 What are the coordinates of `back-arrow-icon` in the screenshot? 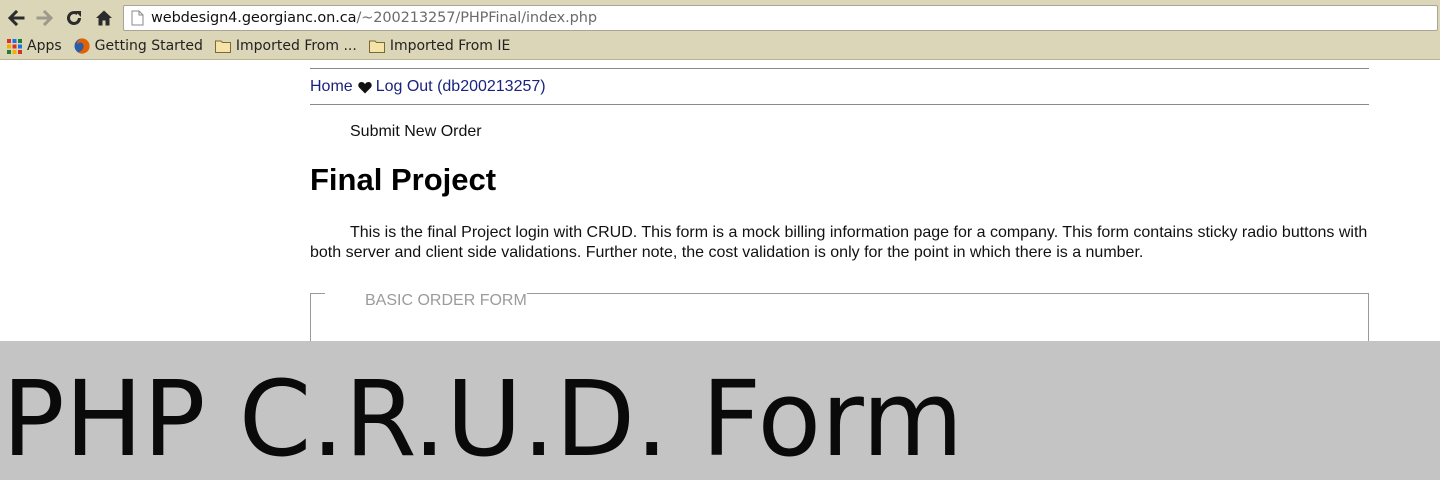 It's located at (16, 18).